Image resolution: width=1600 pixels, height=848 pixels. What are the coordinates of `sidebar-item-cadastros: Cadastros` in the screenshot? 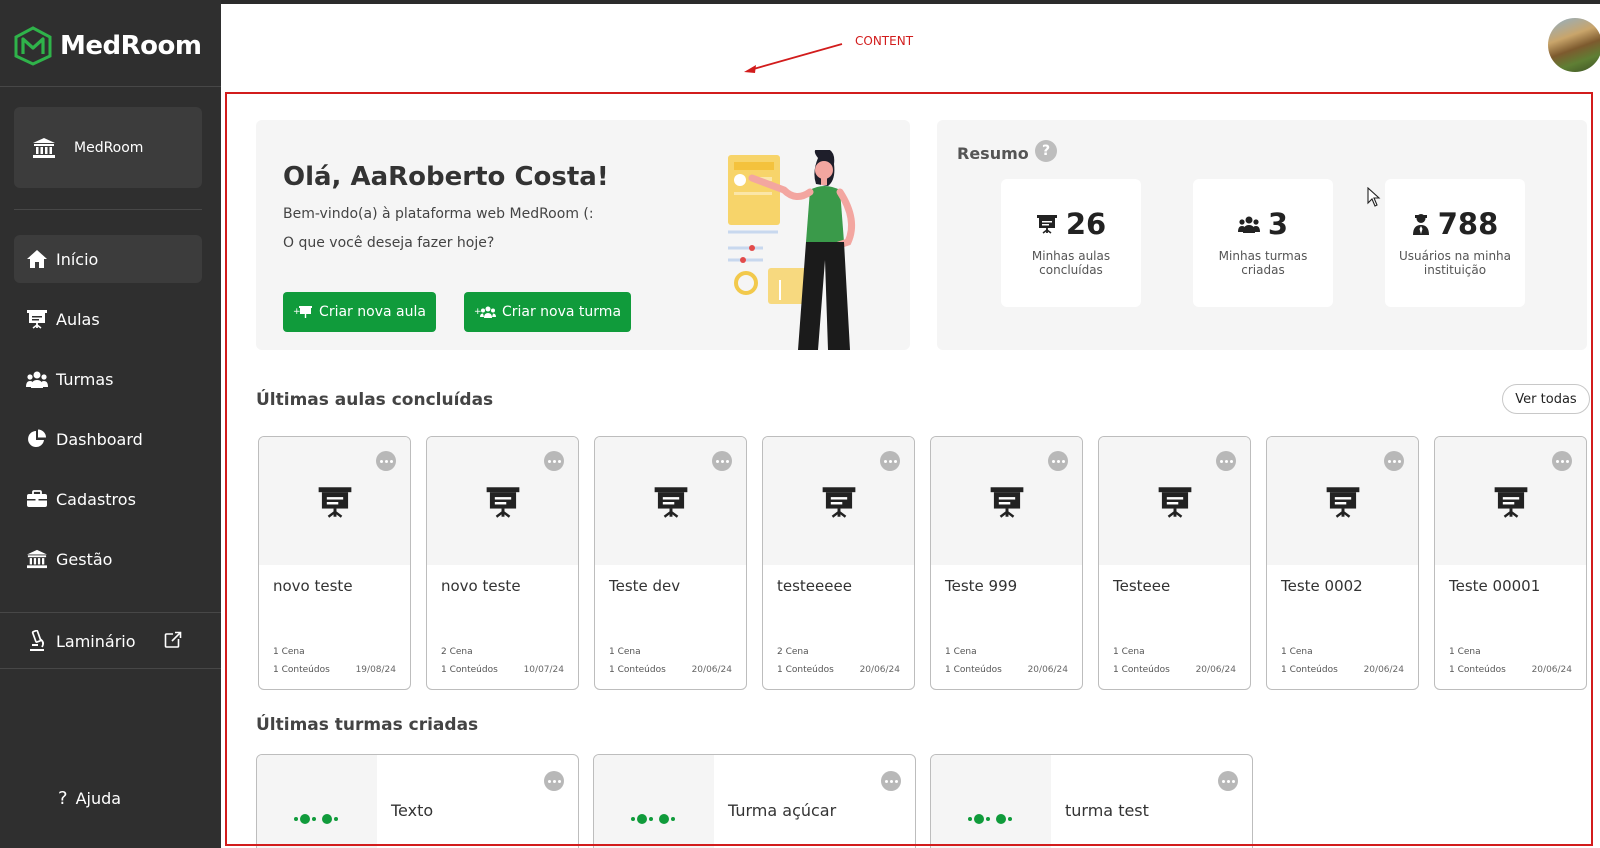 It's located at (108, 499).